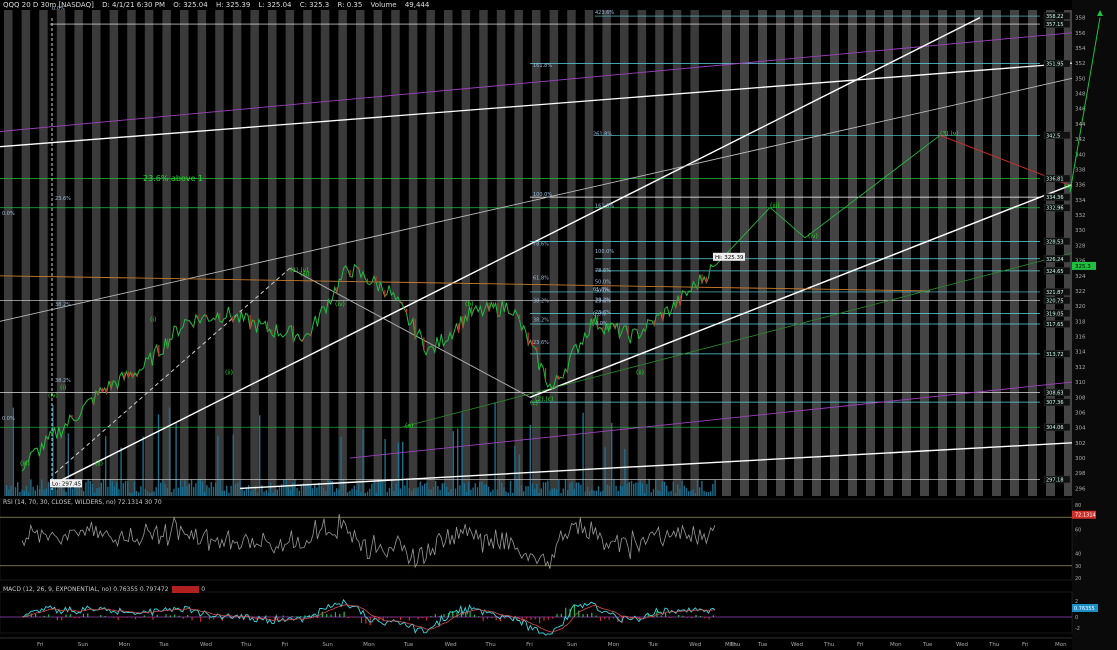 The width and height of the screenshot is (1117, 650). What do you see at coordinates (949, 133) in the screenshot?
I see `wave-label: (3).(v)` at bounding box center [949, 133].